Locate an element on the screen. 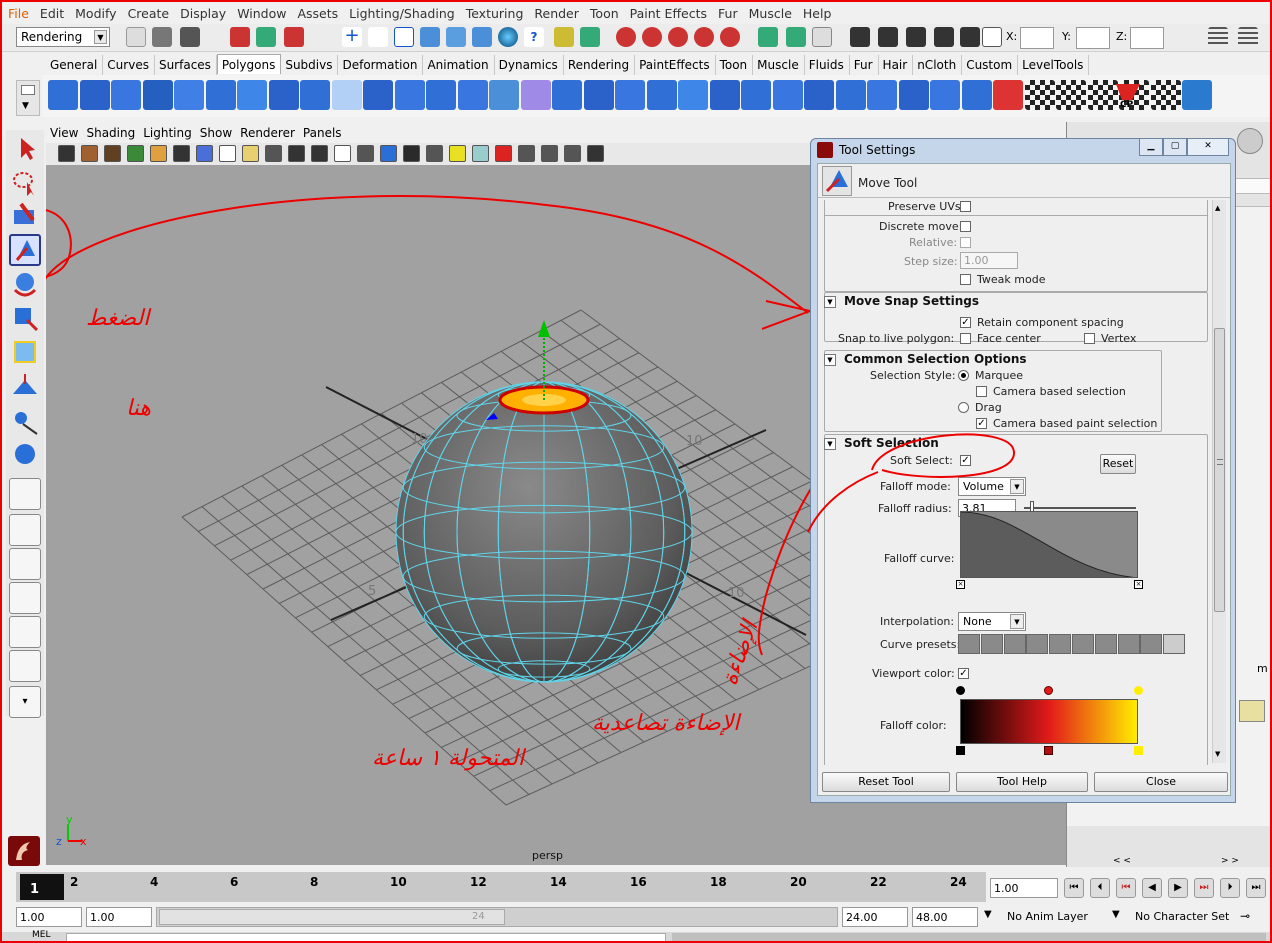 The height and width of the screenshot is (943, 1272). y-field is located at coordinates (1093, 38).